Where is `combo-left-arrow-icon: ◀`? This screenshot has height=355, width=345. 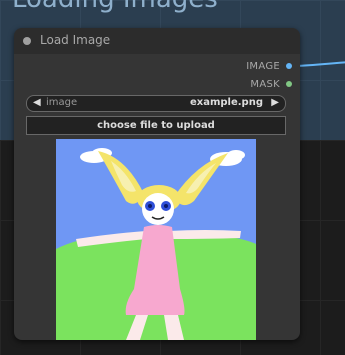
combo-left-arrow-icon: ◀ is located at coordinates (37, 102).